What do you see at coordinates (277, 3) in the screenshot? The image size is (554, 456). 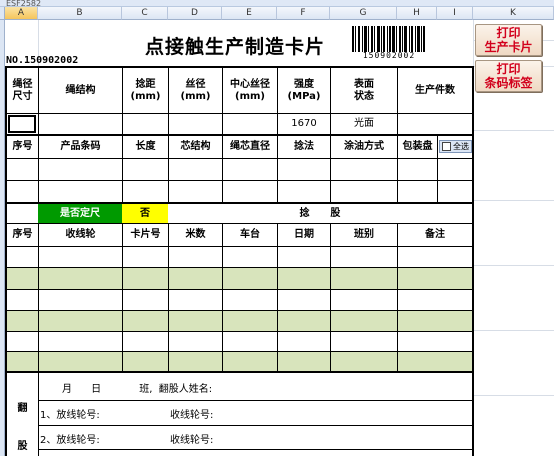 I see `name-box: _ESF2582` at bounding box center [277, 3].